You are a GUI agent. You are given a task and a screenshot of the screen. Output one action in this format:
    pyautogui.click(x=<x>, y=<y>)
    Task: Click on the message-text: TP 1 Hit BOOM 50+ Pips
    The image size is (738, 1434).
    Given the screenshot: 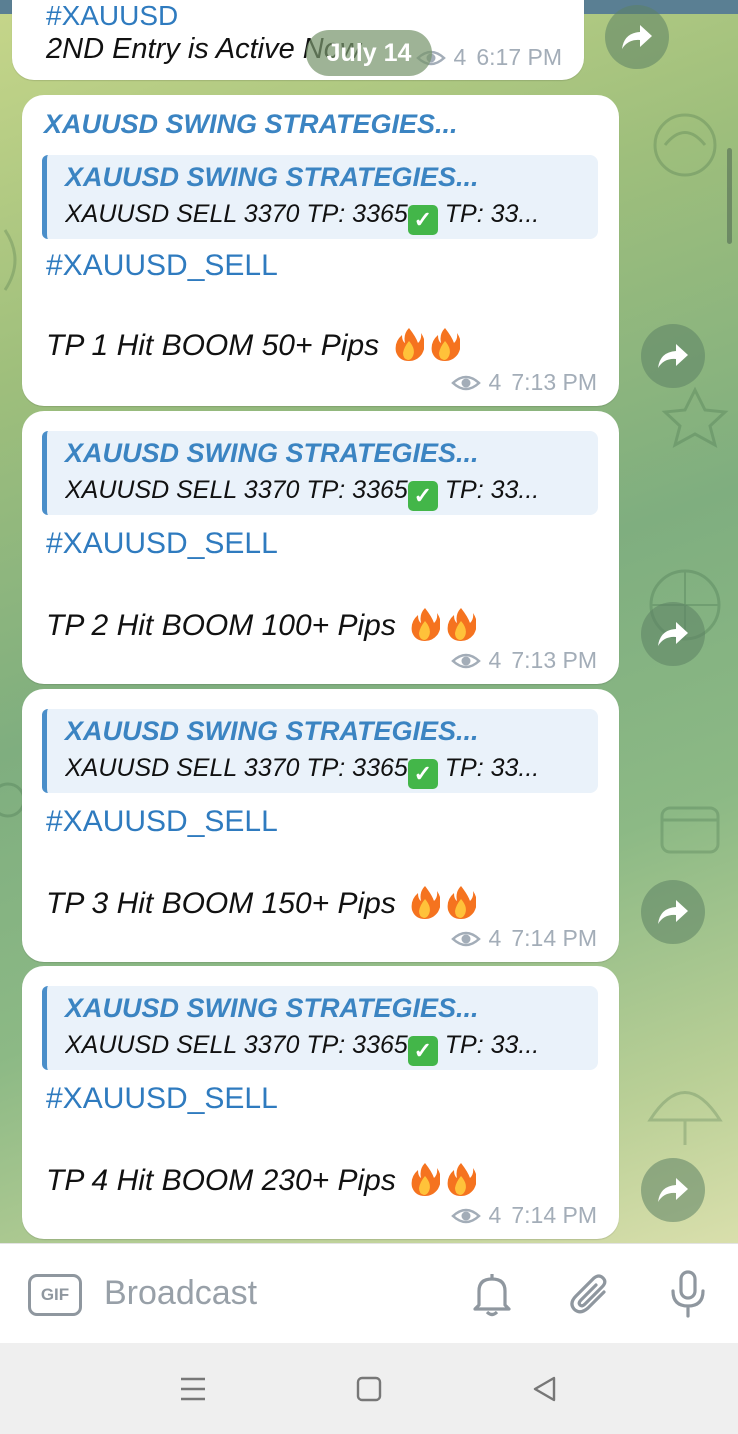 What is the action you would take?
    pyautogui.click(x=253, y=345)
    